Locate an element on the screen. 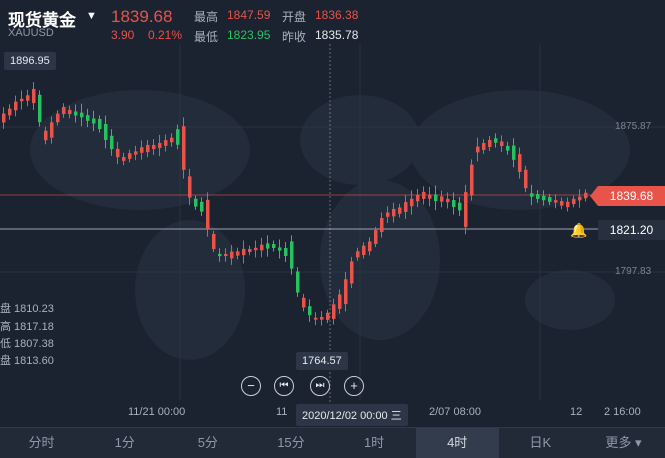 The height and width of the screenshot is (458, 665). alert-price-tag: 1821.20 is located at coordinates (631, 230).